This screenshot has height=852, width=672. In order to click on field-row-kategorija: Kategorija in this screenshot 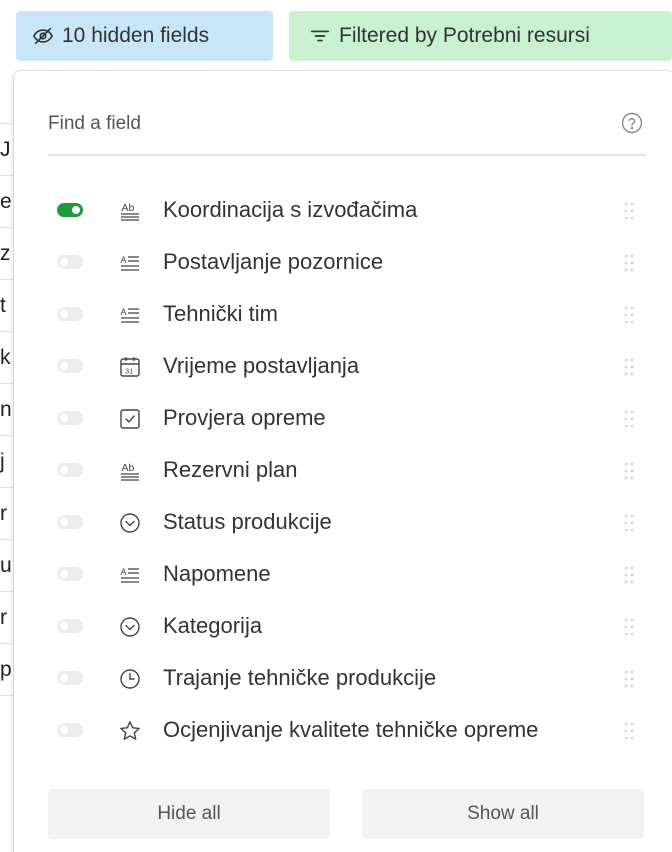, I will do `click(343, 627)`.